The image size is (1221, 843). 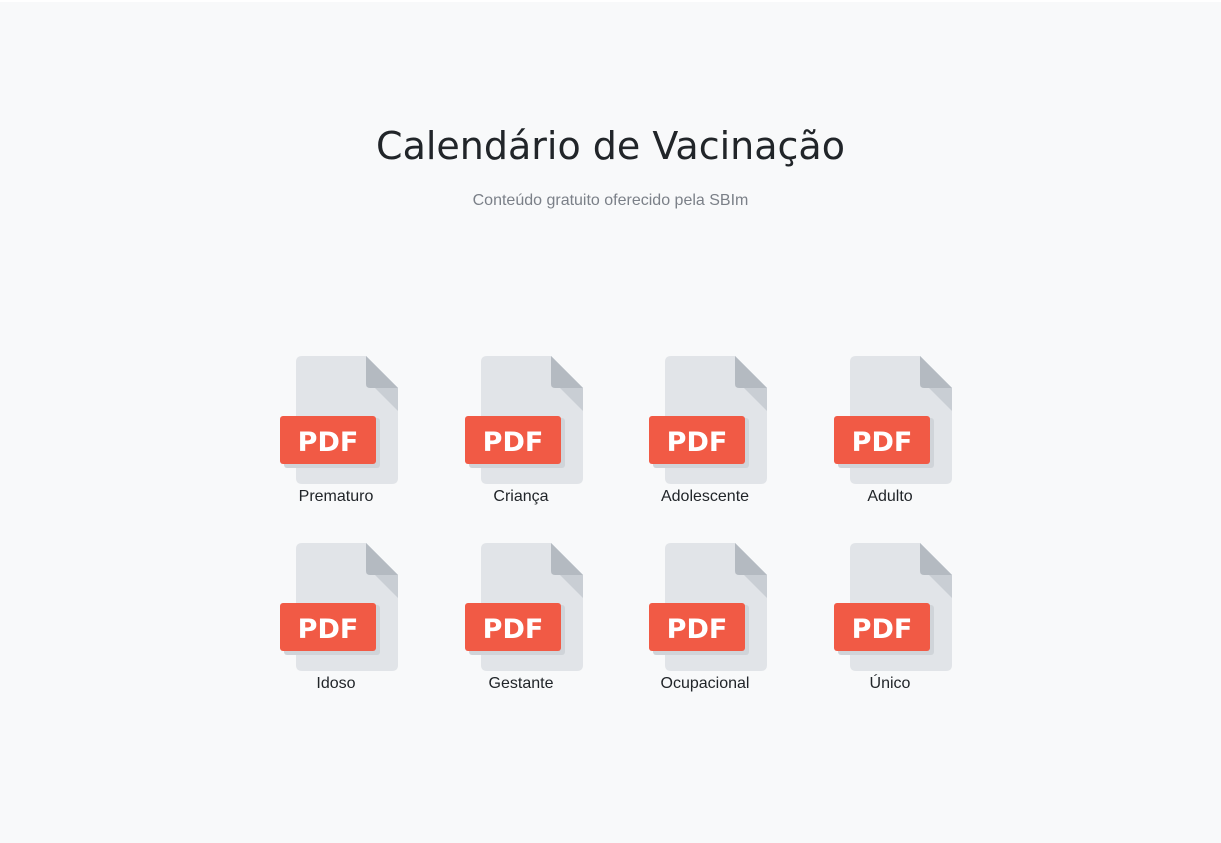 What do you see at coordinates (705, 683) in the screenshot?
I see `document-label: Ocupacional` at bounding box center [705, 683].